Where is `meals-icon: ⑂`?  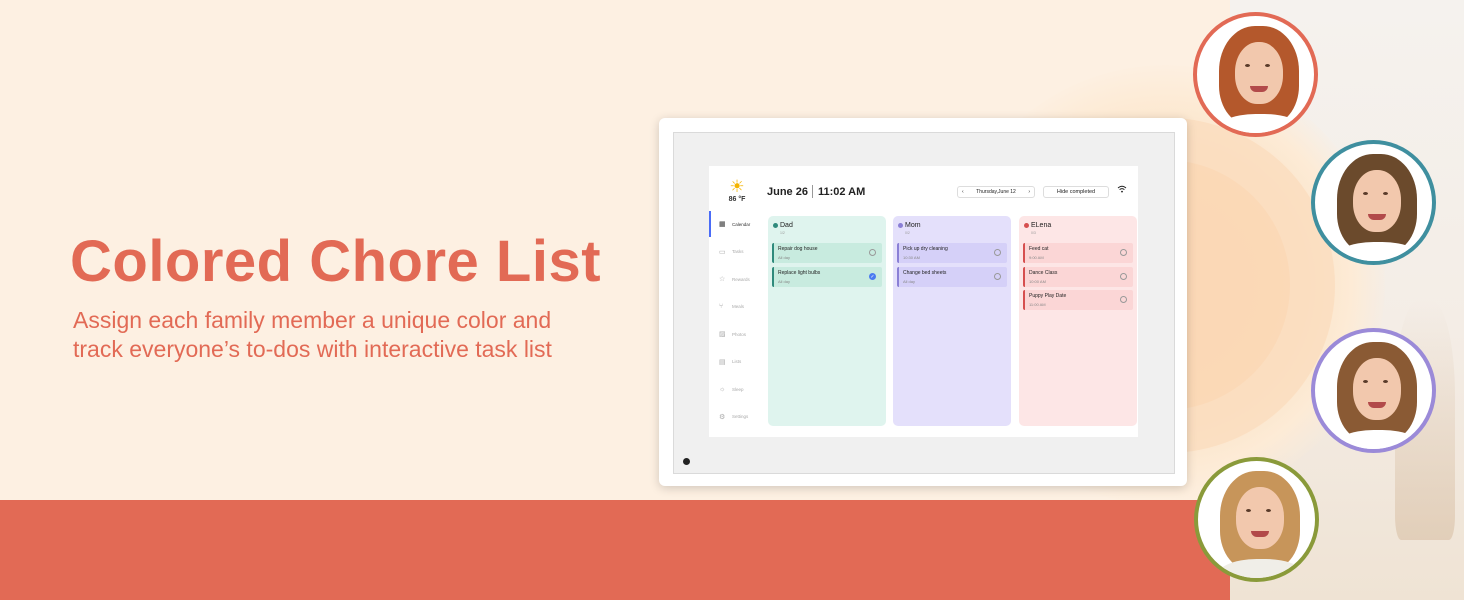
meals-icon: ⑂ is located at coordinates (721, 306).